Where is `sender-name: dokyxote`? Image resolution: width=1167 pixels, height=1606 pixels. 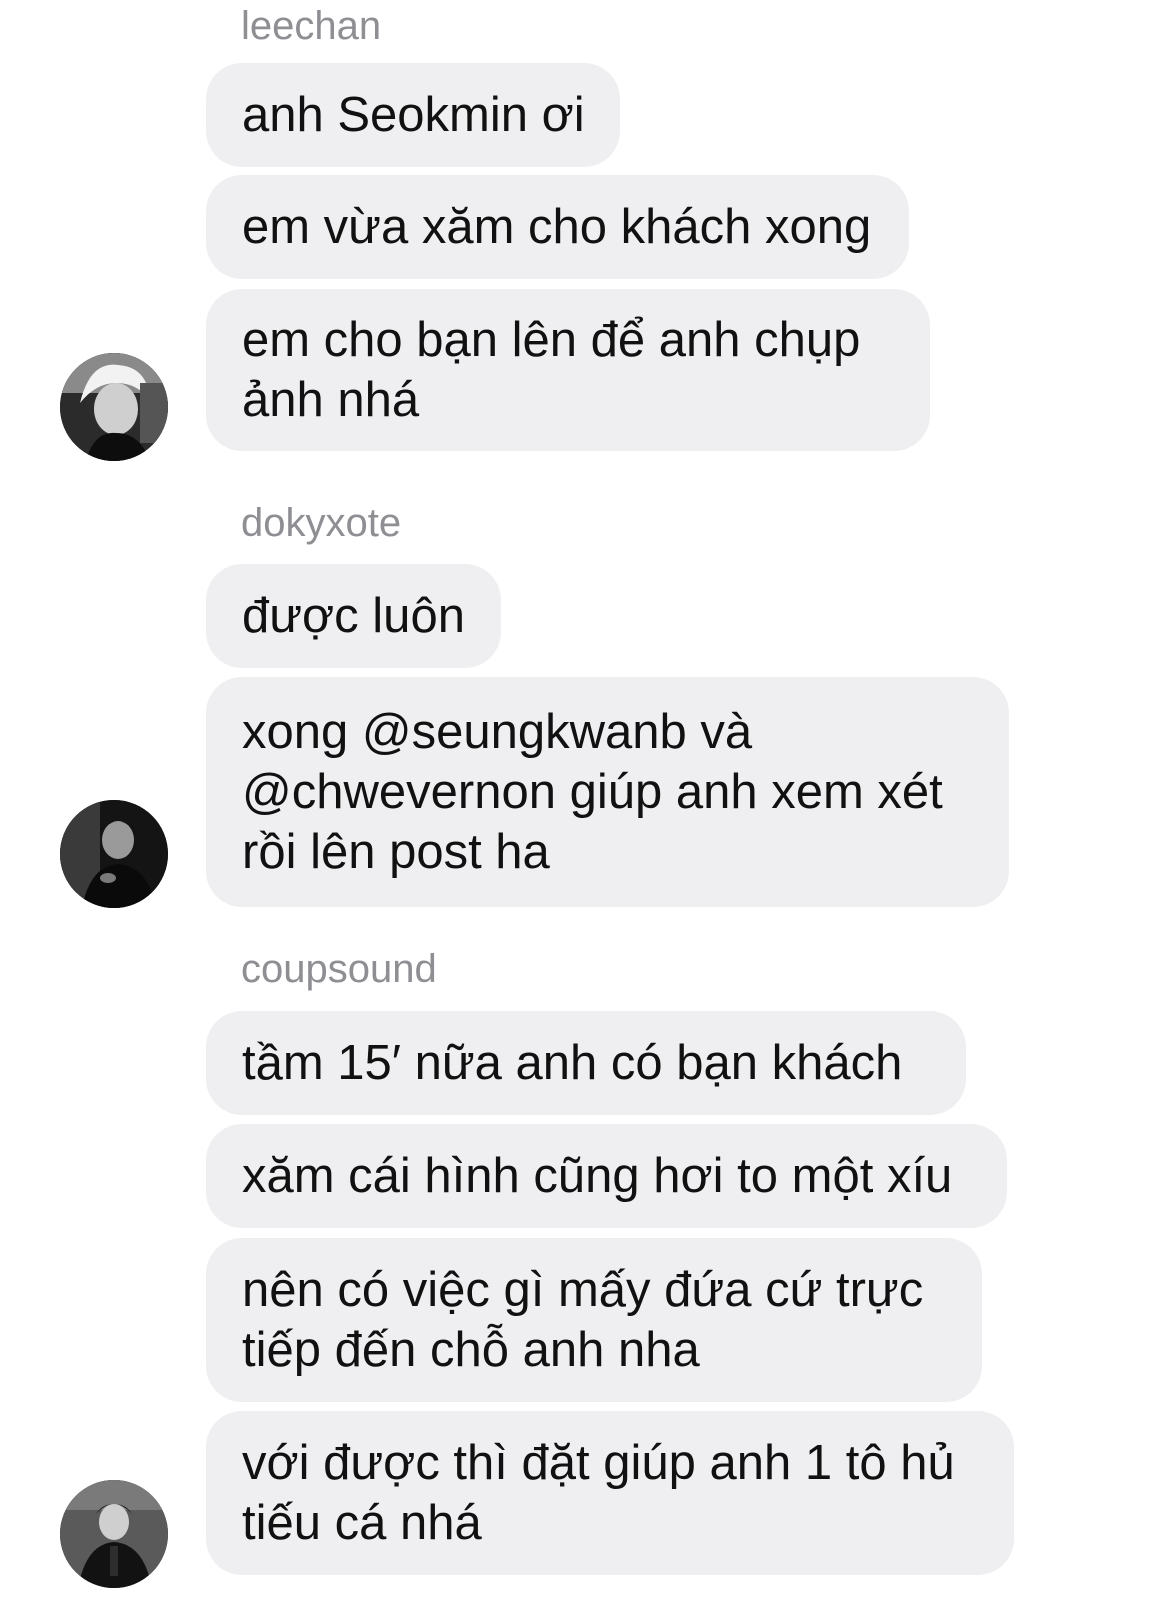
sender-name: dokyxote is located at coordinates (321, 523).